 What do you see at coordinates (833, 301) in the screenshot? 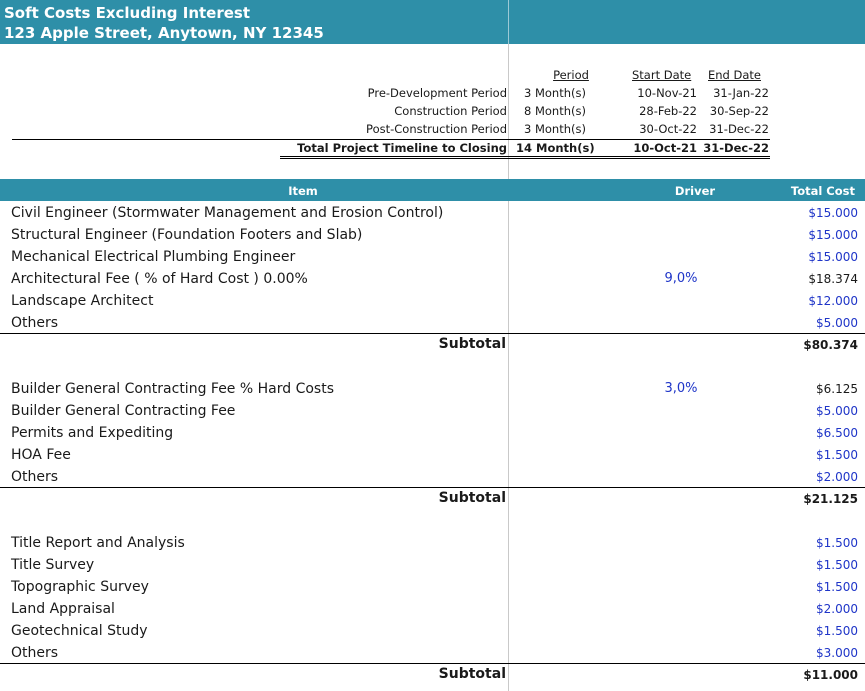
I see `total-cost-value: $12.000` at bounding box center [833, 301].